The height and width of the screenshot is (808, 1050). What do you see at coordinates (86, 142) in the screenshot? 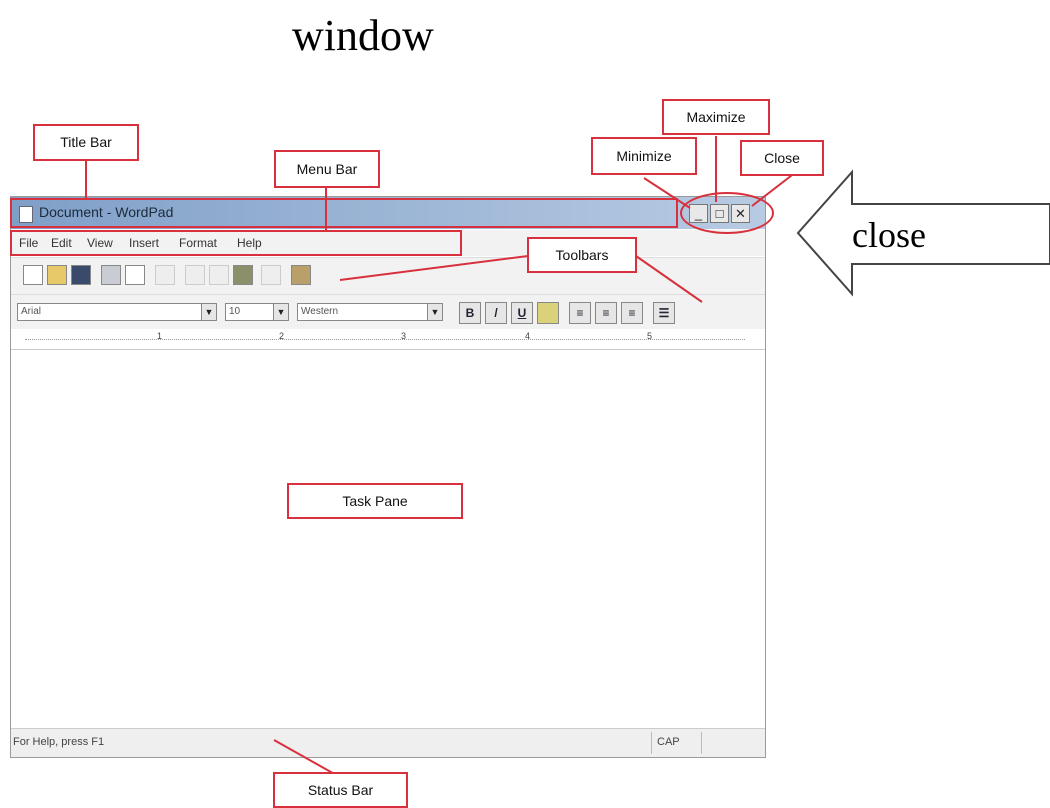
I see `callout-title-bar: Title Bar` at bounding box center [86, 142].